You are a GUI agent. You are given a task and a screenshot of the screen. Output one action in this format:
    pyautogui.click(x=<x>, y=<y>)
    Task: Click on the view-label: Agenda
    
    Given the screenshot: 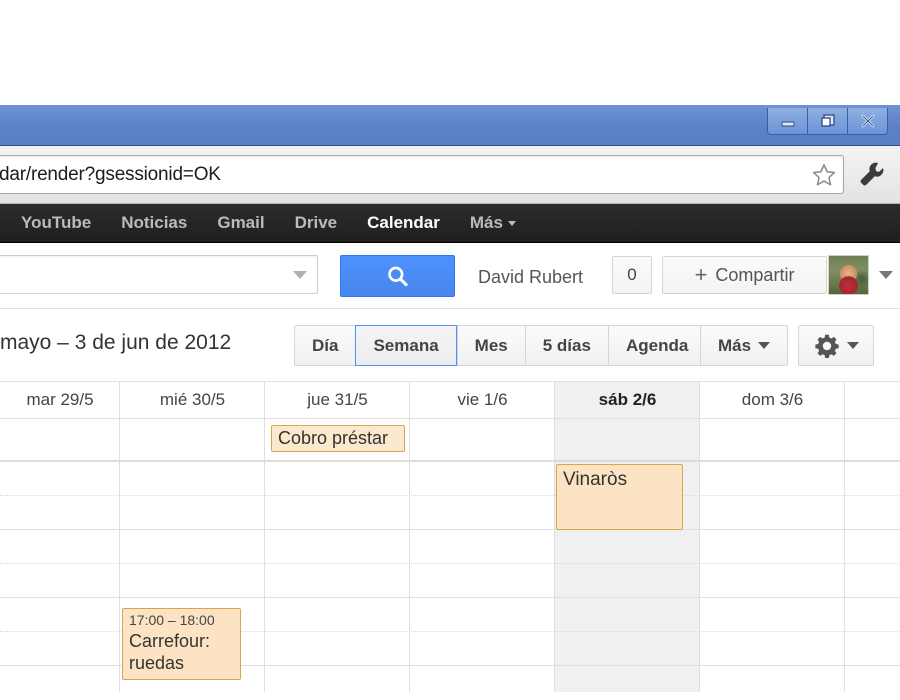 What is the action you would take?
    pyautogui.click(x=657, y=345)
    